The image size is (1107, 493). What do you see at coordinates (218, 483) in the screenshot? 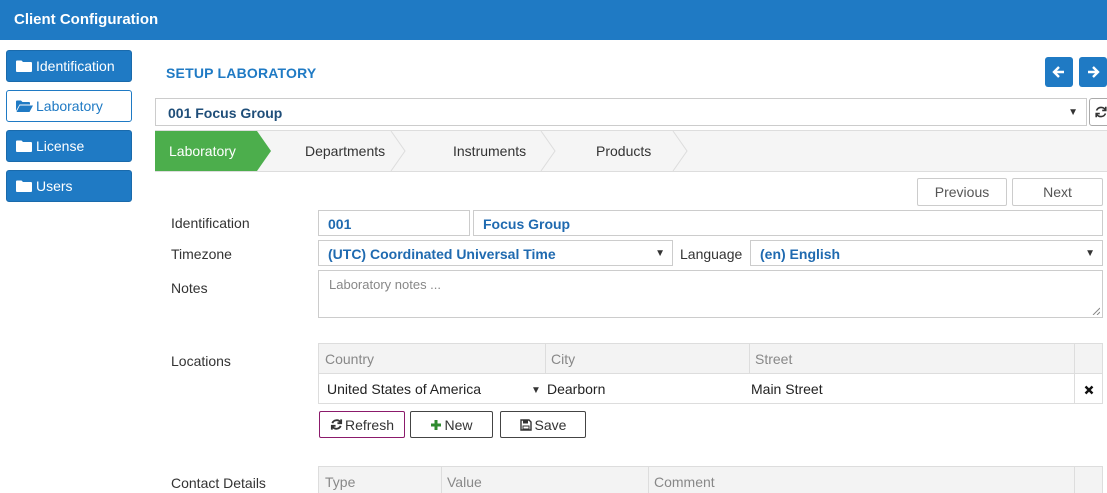
I see `contact-details-label: Contact Details` at bounding box center [218, 483].